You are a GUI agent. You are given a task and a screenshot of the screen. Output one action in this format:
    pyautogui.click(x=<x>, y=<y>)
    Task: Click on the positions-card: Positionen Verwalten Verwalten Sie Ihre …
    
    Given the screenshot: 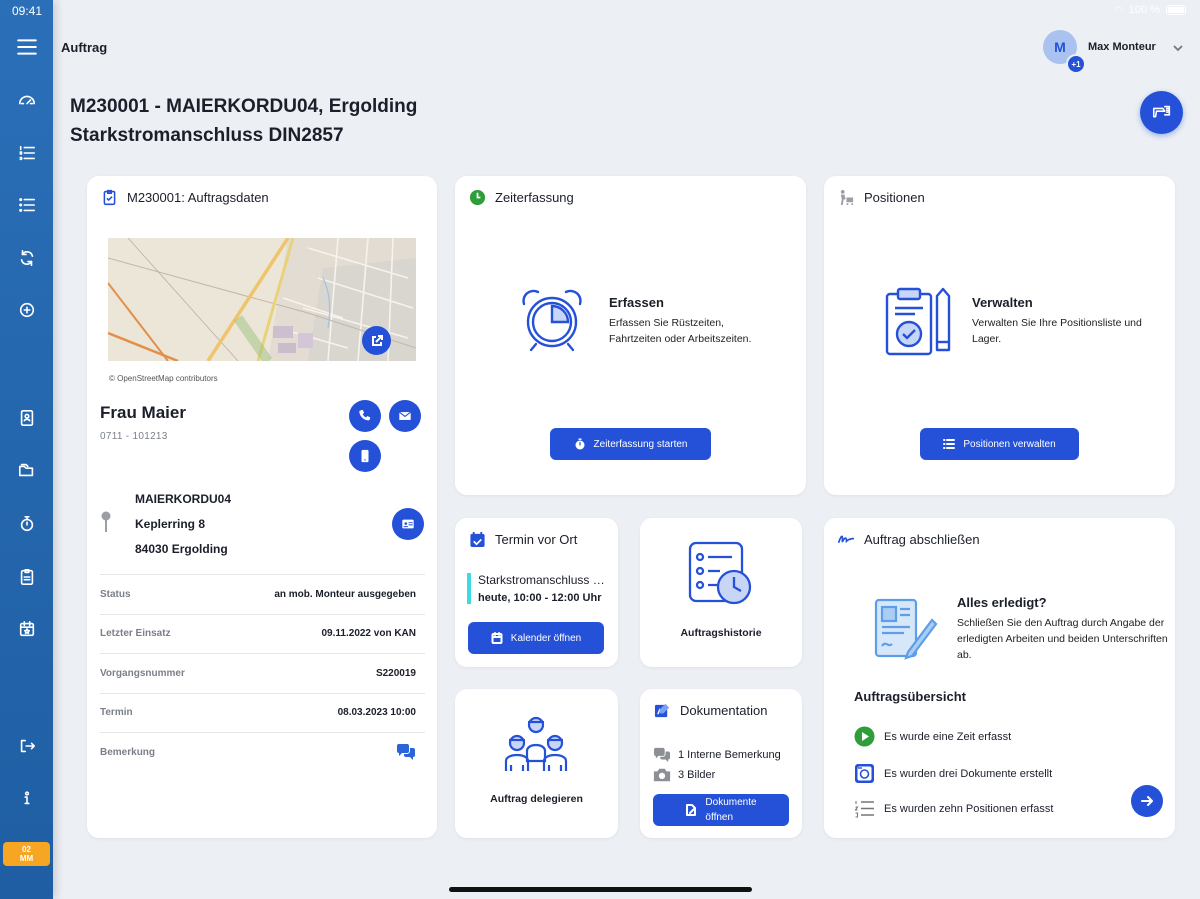 What is the action you would take?
    pyautogui.click(x=999, y=335)
    